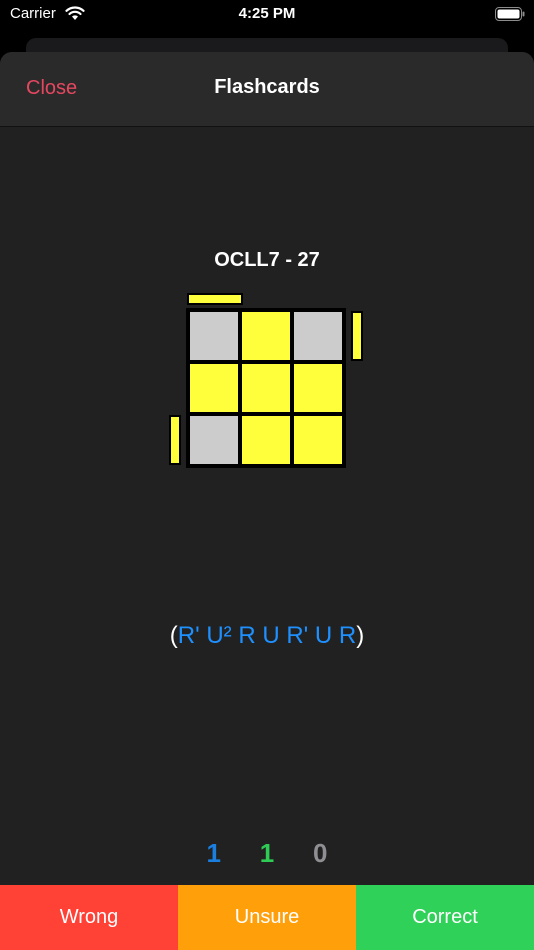  Describe the element at coordinates (173, 635) in the screenshot. I see `algorithm-open-paren: (` at that location.